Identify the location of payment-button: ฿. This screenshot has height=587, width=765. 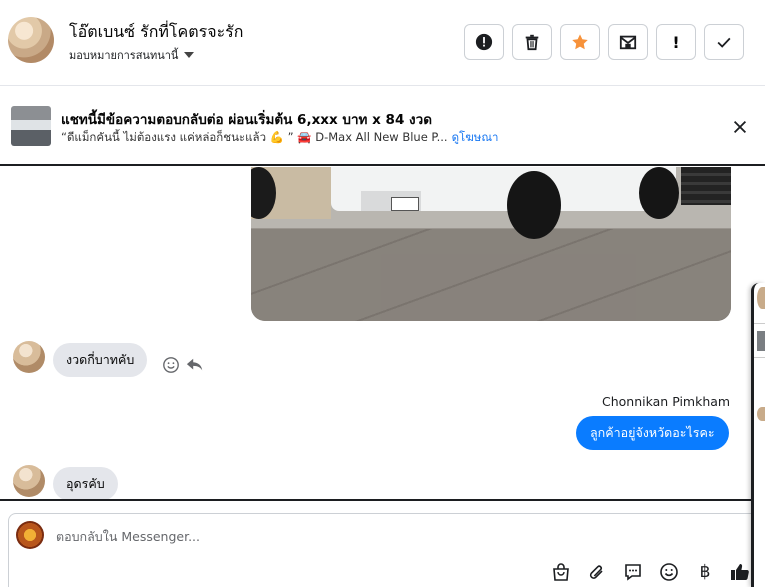
(705, 572).